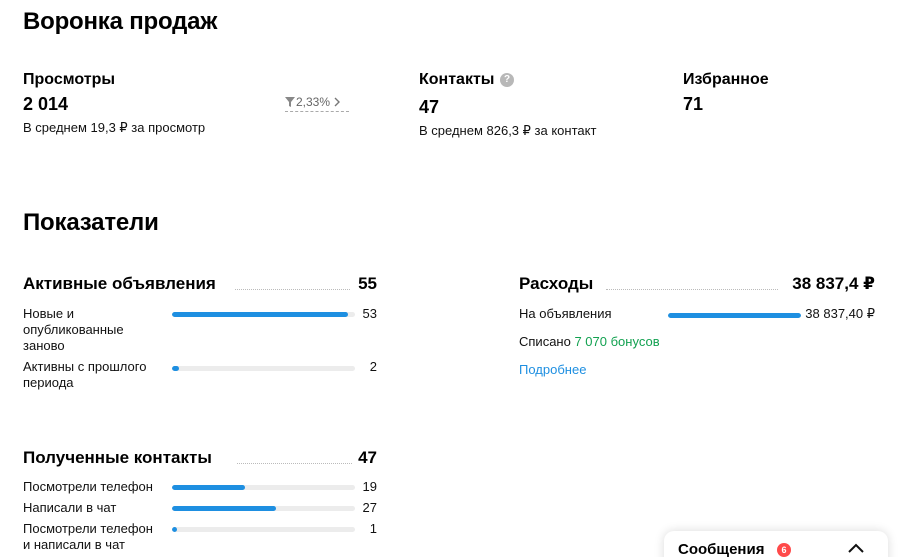 The width and height of the screenshot is (900, 557). Describe the element at coordinates (429, 107) in the screenshot. I see `contacts-value: 47` at that location.